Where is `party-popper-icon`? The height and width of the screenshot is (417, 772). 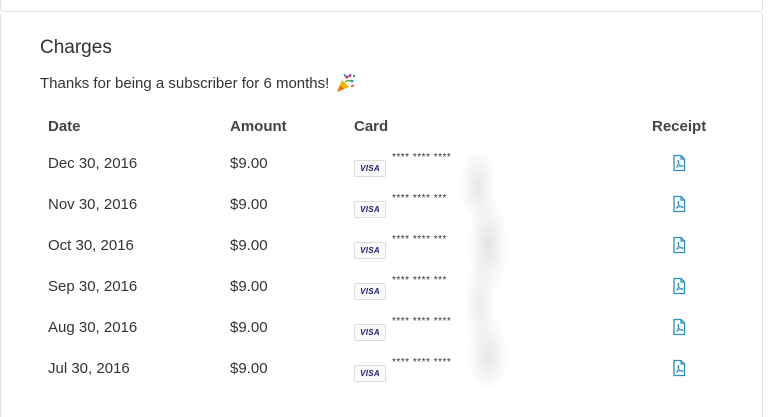 party-popper-icon is located at coordinates (346, 82).